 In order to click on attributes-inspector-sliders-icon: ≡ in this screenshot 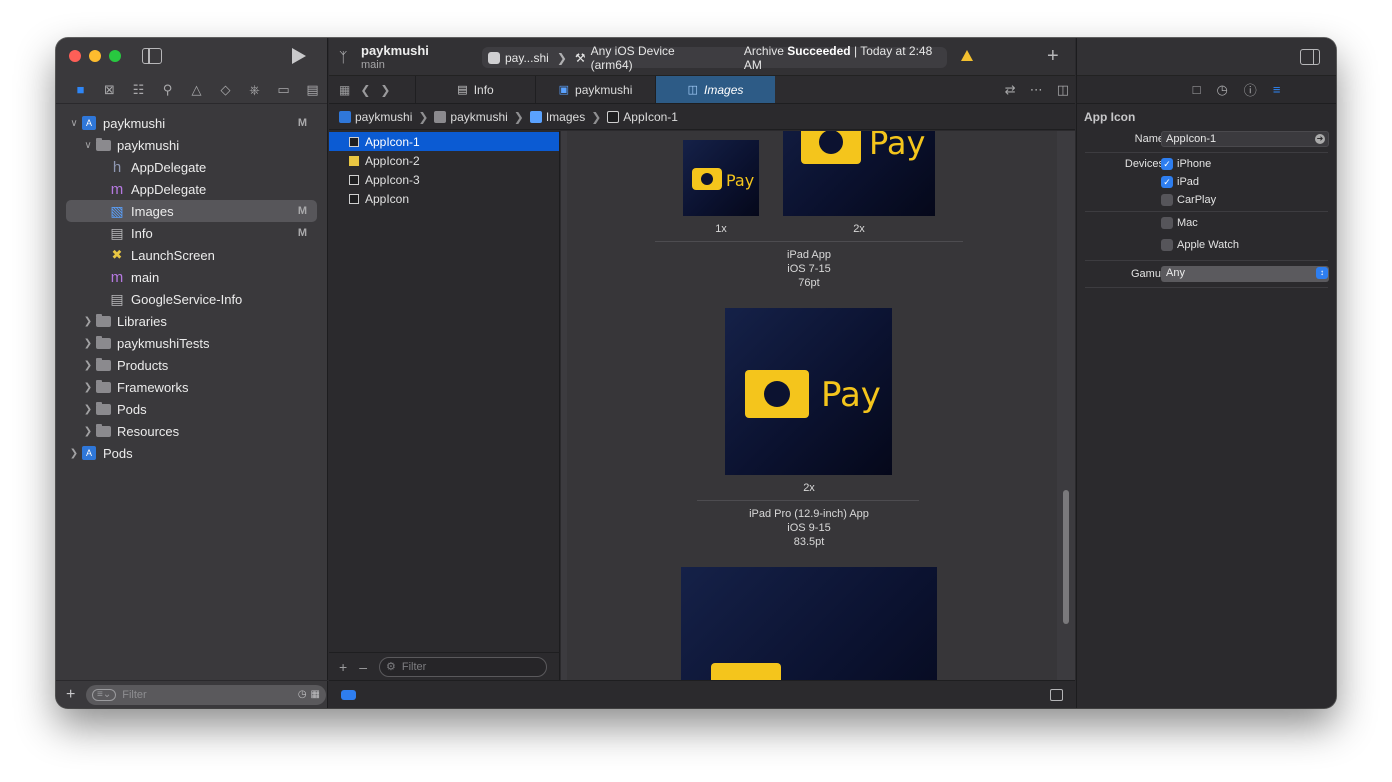, I will do `click(1277, 89)`.